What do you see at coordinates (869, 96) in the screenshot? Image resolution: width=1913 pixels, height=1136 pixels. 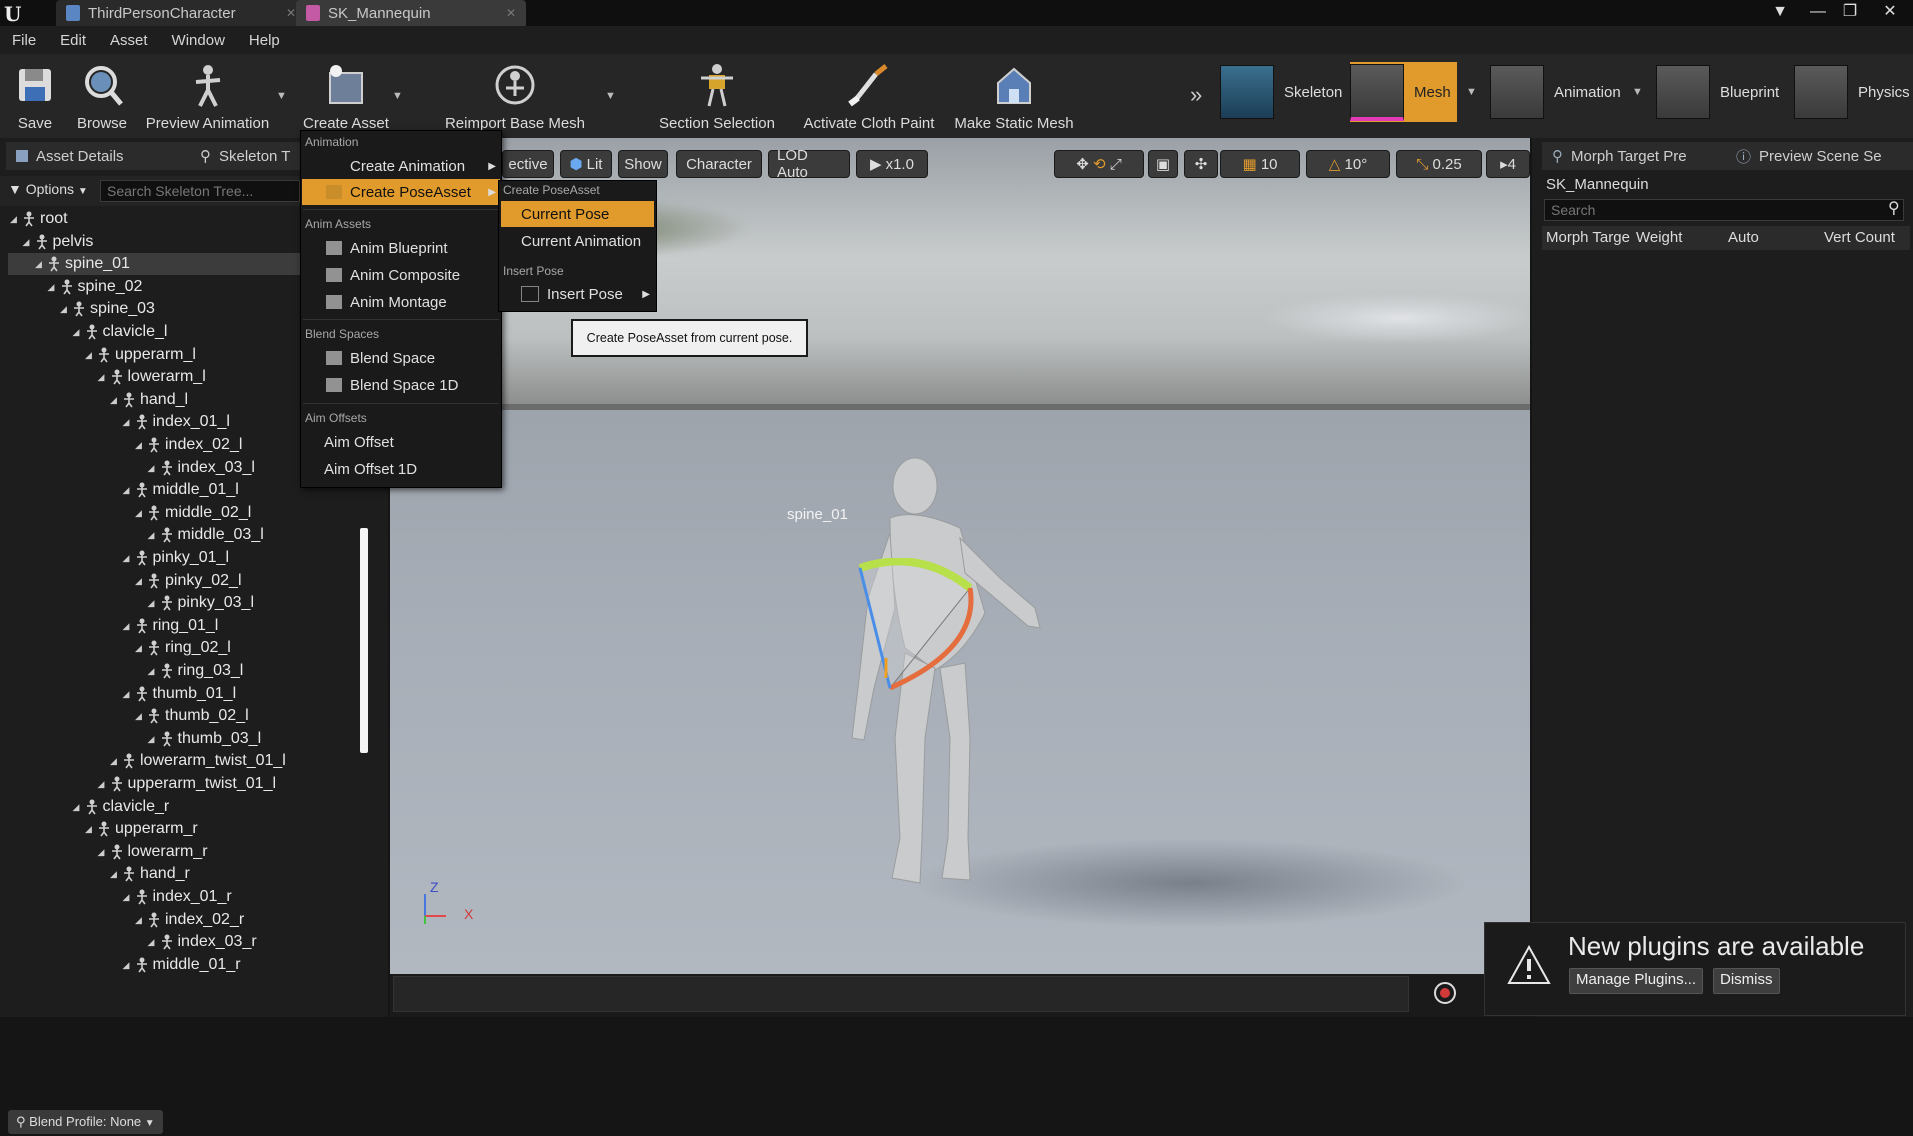 I see `activate-cloth-paint-button: Activate Cloth Paint` at bounding box center [869, 96].